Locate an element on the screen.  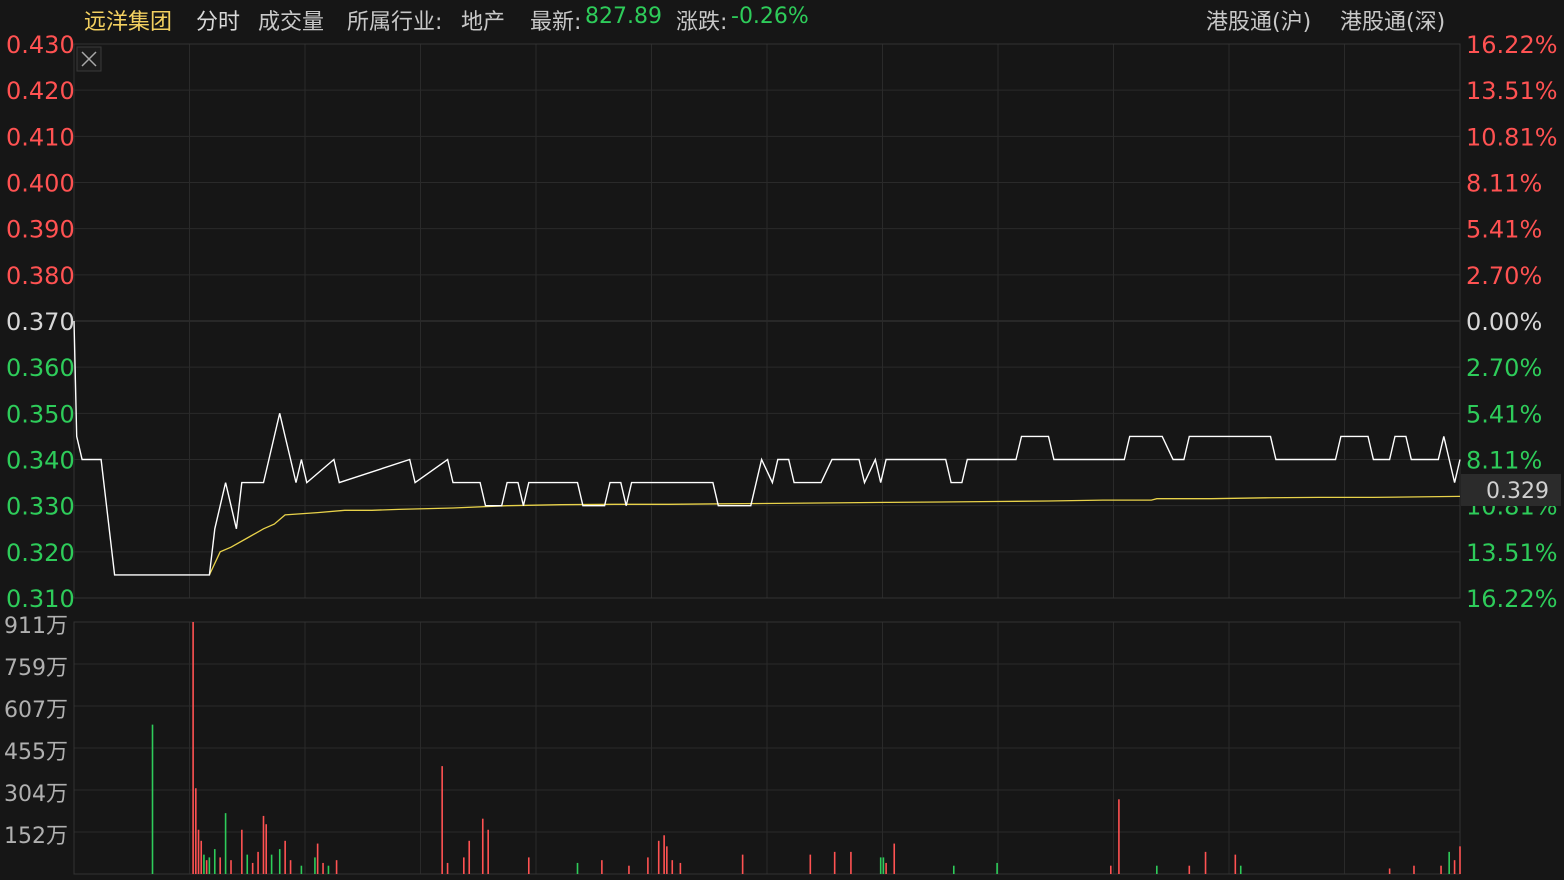
volume-tick-label: 304万 is located at coordinates (36, 794).